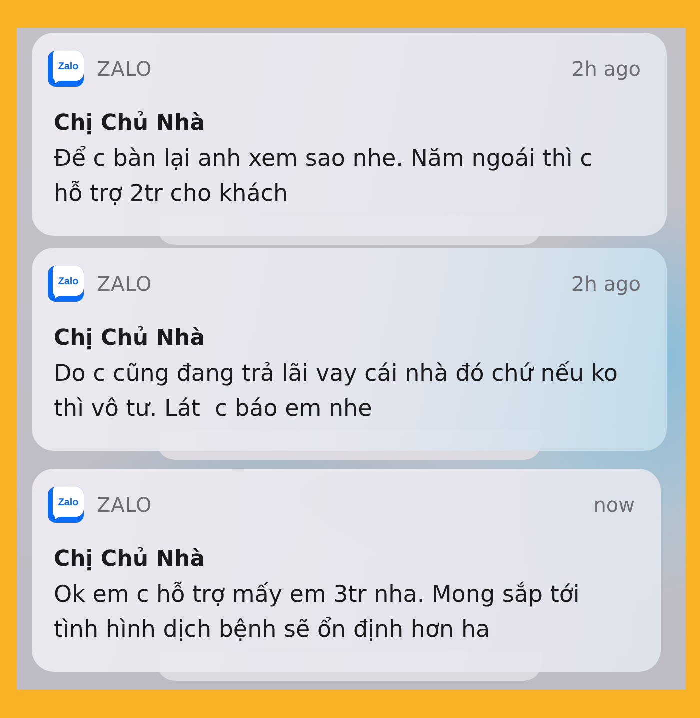  What do you see at coordinates (614, 505) in the screenshot?
I see `notification-time: now` at bounding box center [614, 505].